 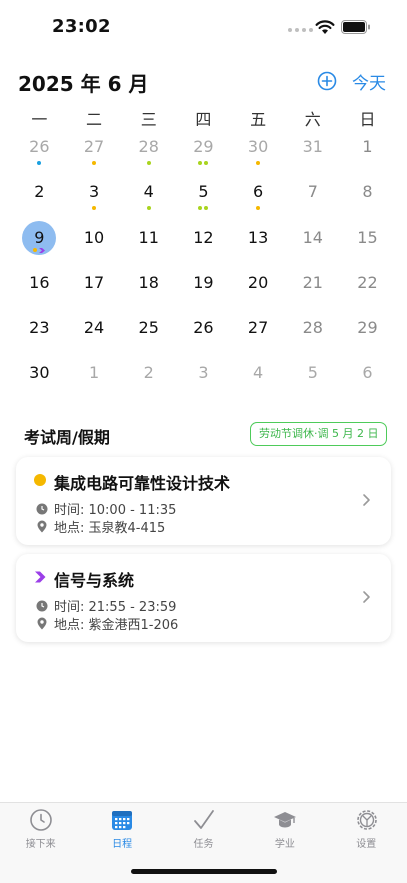 What do you see at coordinates (39, 333) in the screenshot?
I see `calendar-day: 23` at bounding box center [39, 333].